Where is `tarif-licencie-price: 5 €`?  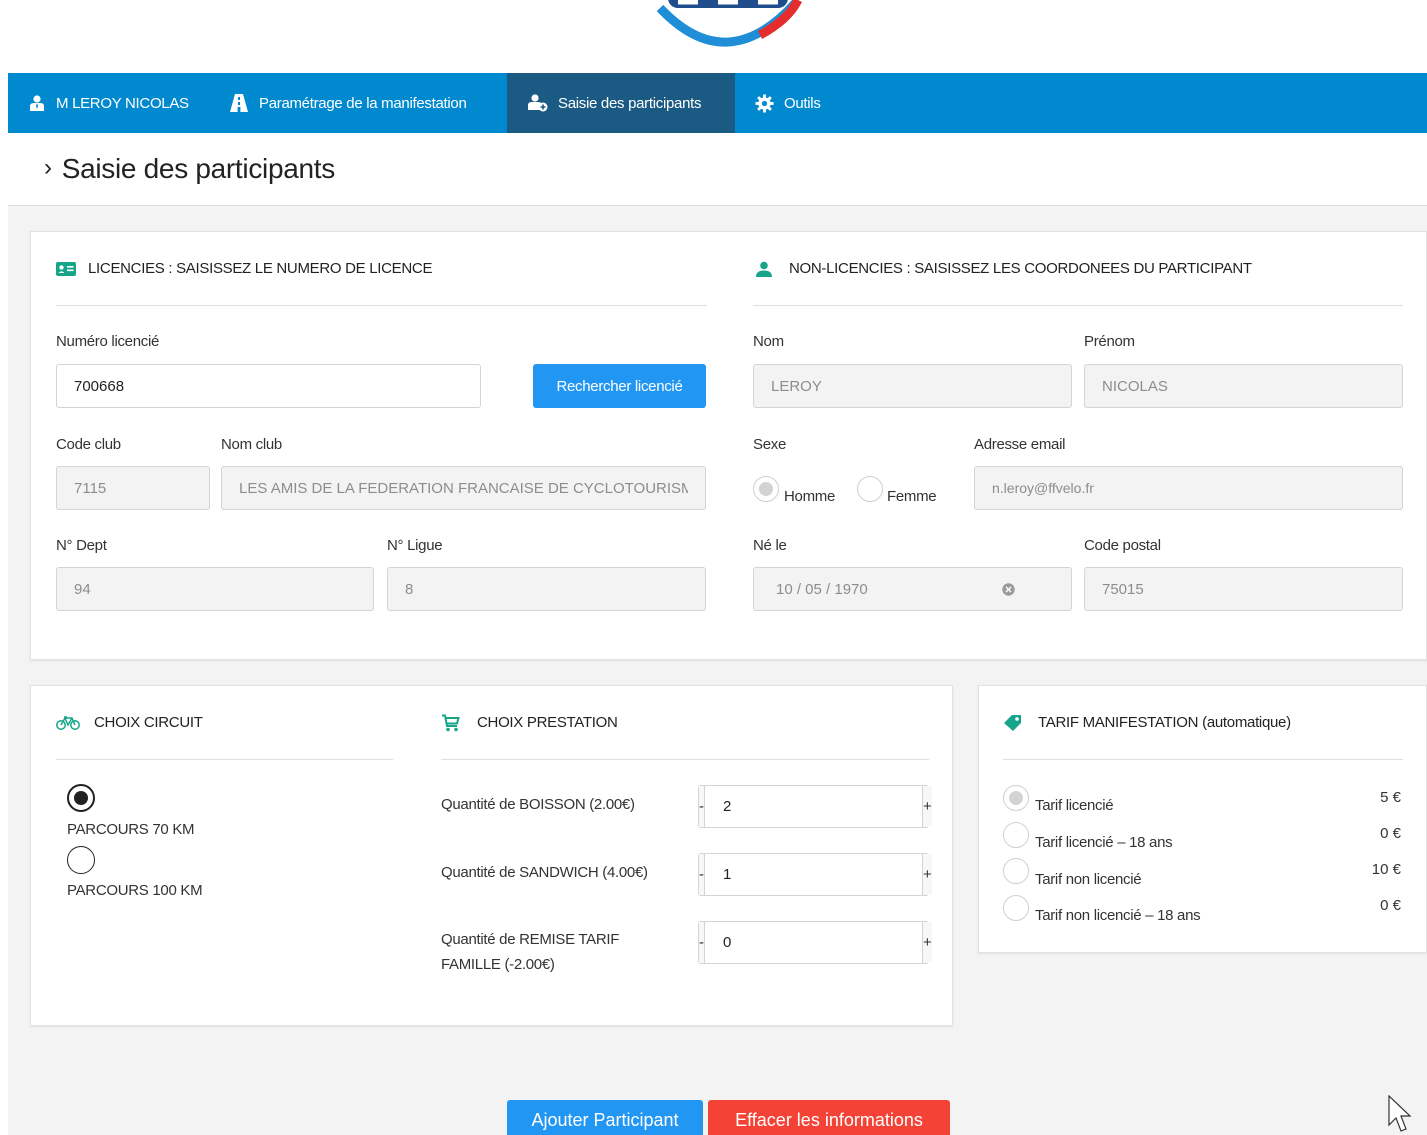
tarif-licencie-price: 5 € is located at coordinates (1390, 797).